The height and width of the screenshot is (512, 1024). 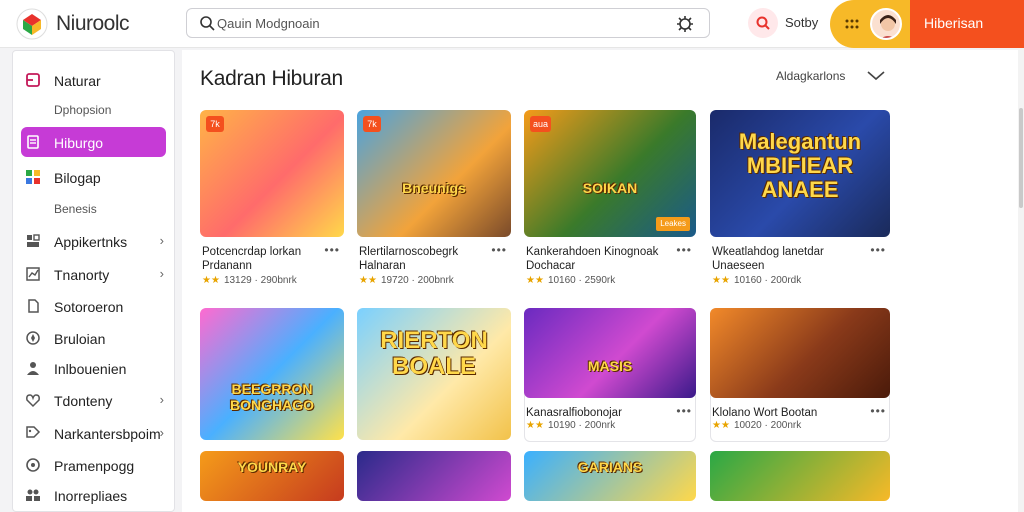 What do you see at coordinates (599, 259) in the screenshot?
I see `card-title: Kankerahdoen Kinognoak Dochacar` at bounding box center [599, 259].